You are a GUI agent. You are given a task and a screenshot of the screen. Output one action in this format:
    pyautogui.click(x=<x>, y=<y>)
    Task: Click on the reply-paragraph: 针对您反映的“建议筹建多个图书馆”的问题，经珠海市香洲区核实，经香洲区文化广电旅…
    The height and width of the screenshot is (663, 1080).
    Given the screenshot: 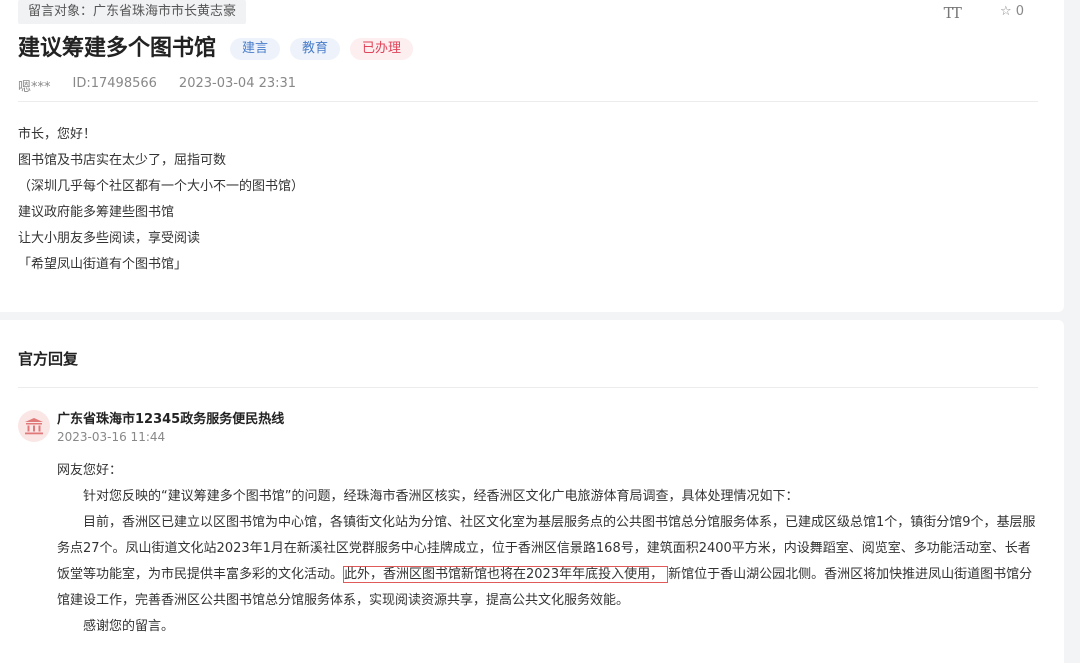 What is the action you would take?
    pyautogui.click(x=441, y=496)
    